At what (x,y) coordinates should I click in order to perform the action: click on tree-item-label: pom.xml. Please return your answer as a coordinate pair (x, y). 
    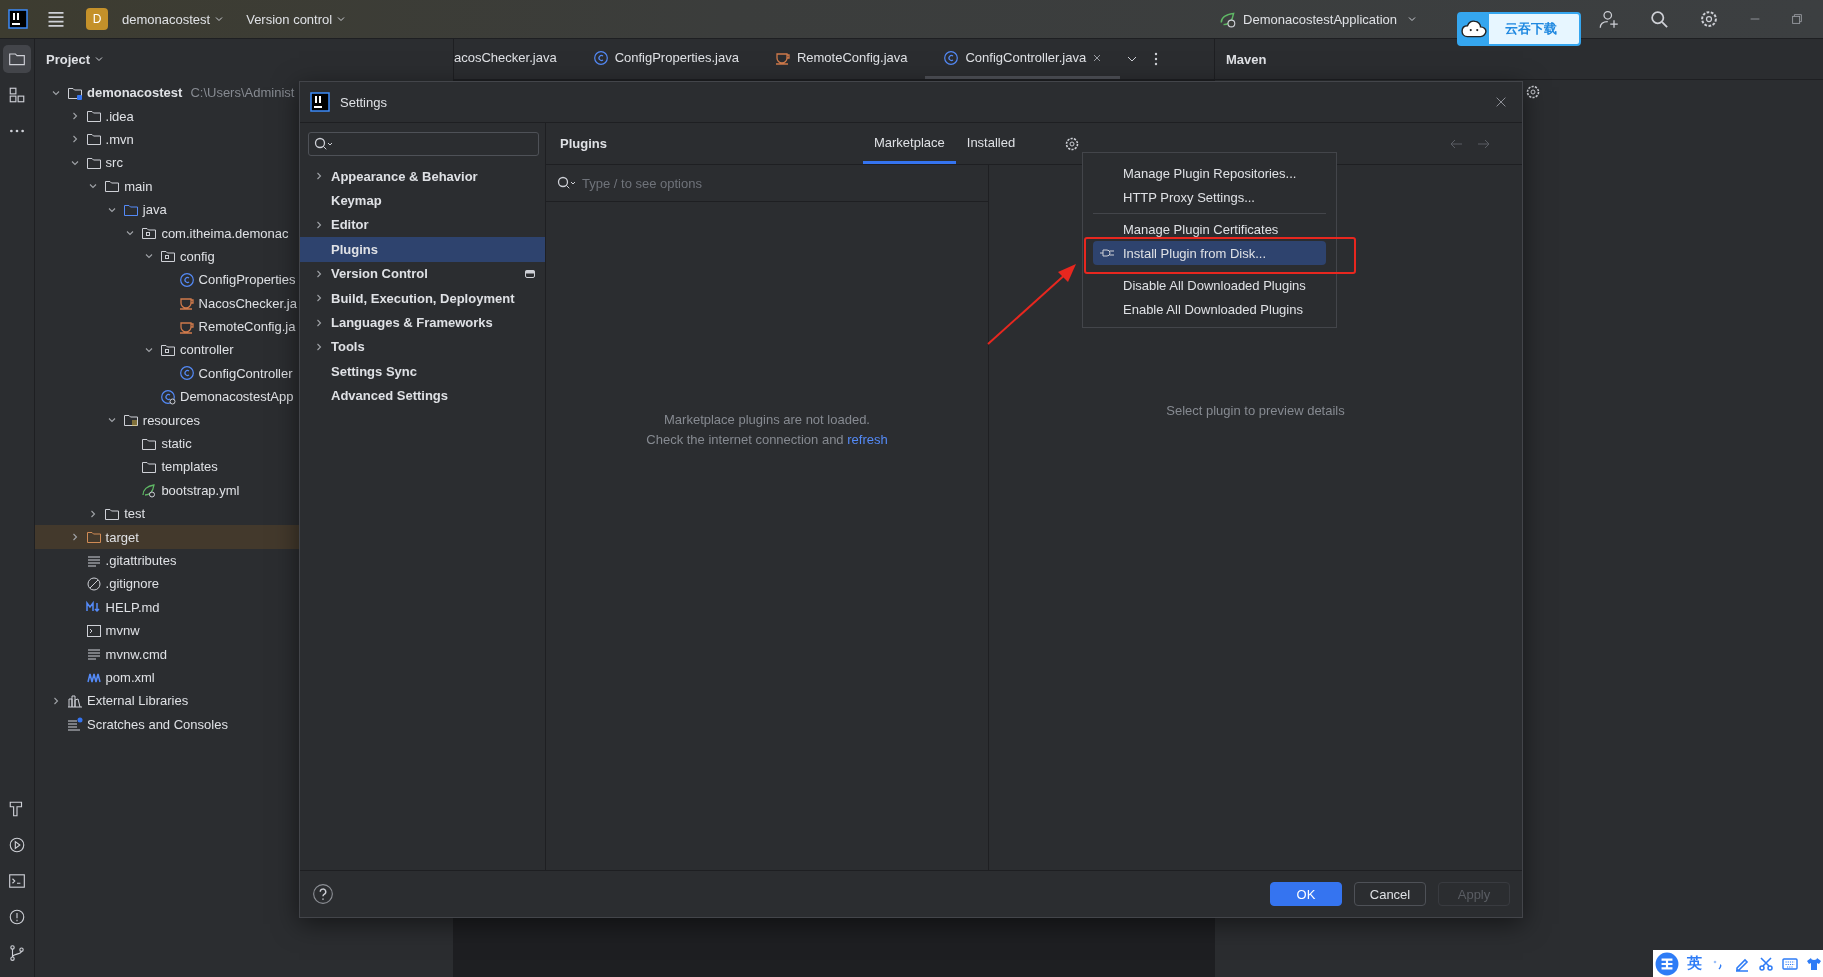
    Looking at the image, I should click on (130, 677).